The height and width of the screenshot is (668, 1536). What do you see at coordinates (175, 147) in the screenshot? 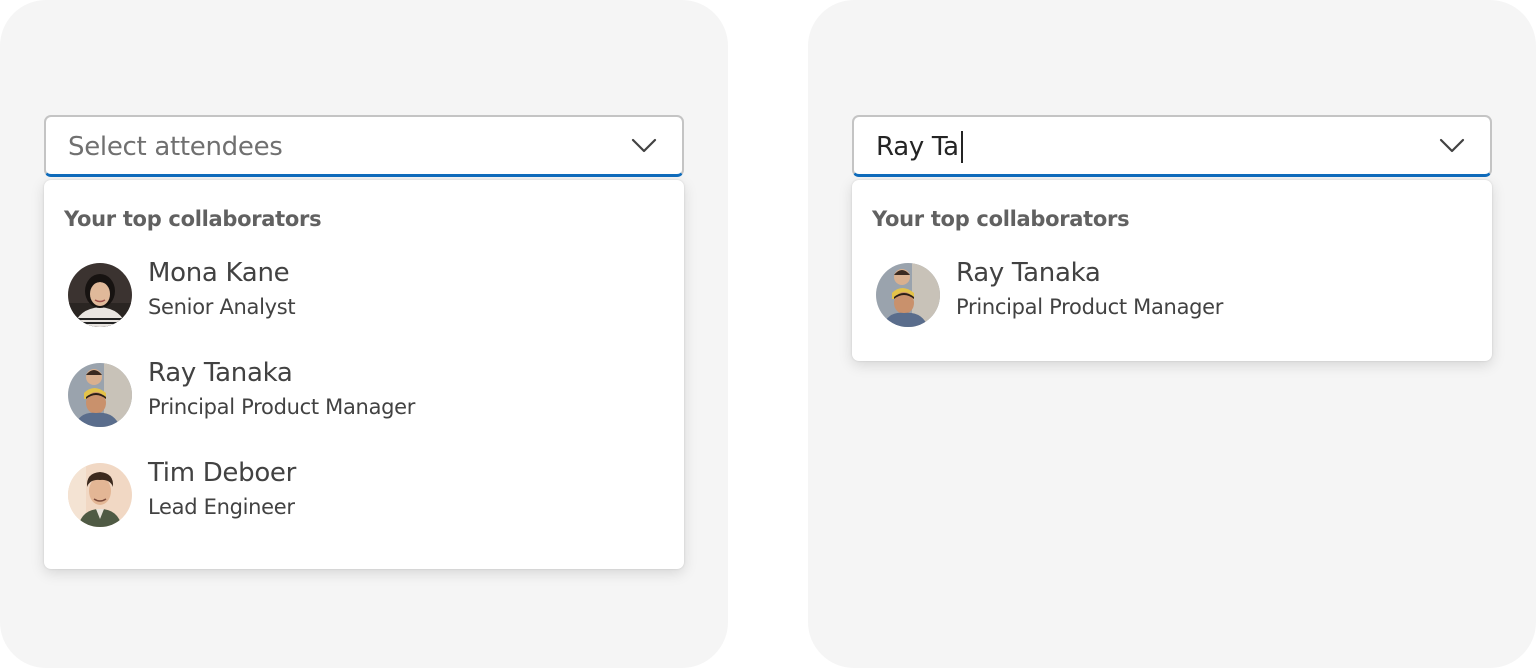
I see `attendees-input-placeholder: Select attendees` at bounding box center [175, 147].